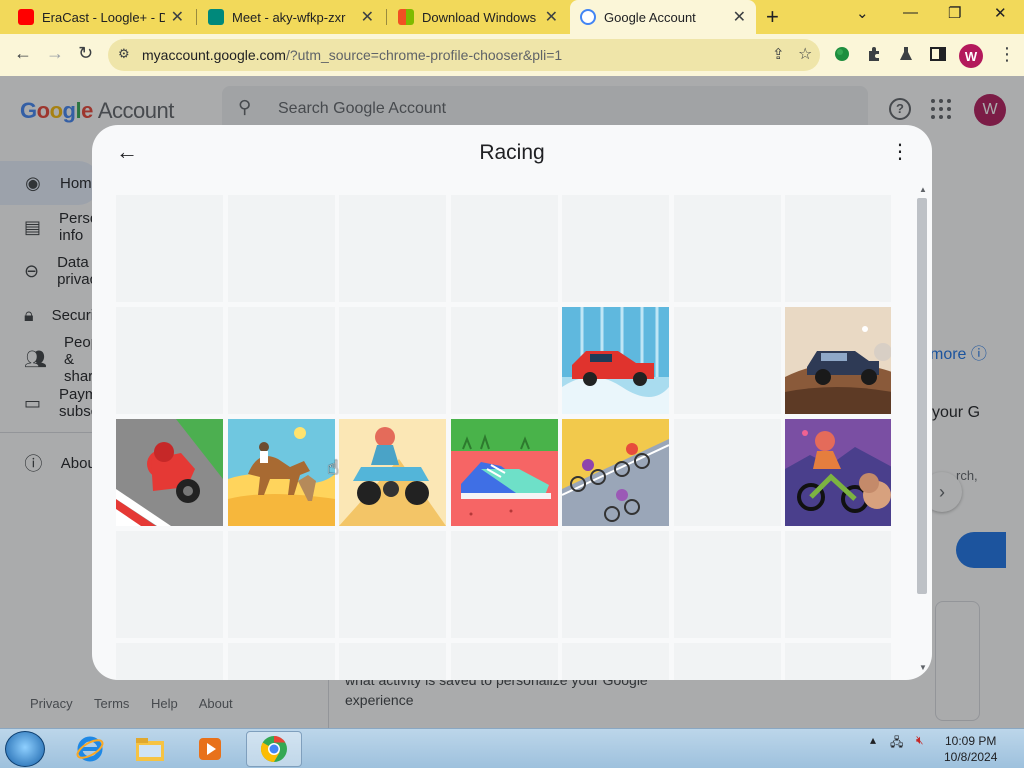 The image size is (1024, 768). Describe the element at coordinates (906, 54) in the screenshot. I see `lab-flask-icon` at that location.